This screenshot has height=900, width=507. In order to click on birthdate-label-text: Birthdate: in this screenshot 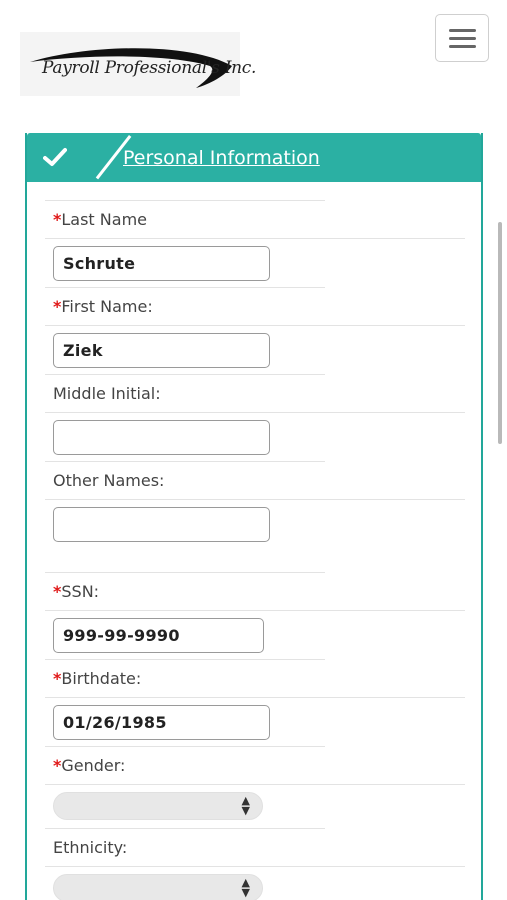, I will do `click(101, 678)`.